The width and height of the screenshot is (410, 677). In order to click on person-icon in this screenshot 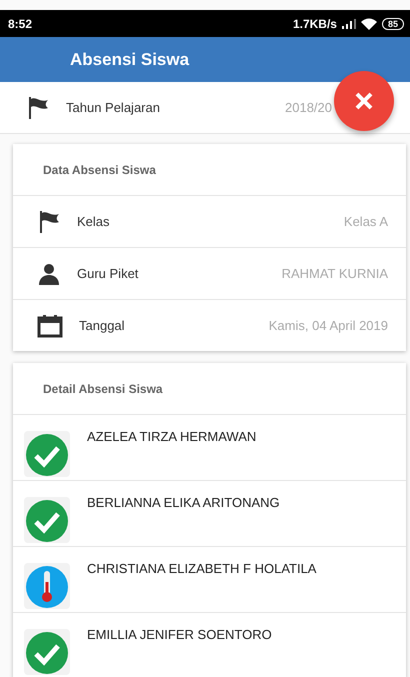, I will do `click(49, 274)`.